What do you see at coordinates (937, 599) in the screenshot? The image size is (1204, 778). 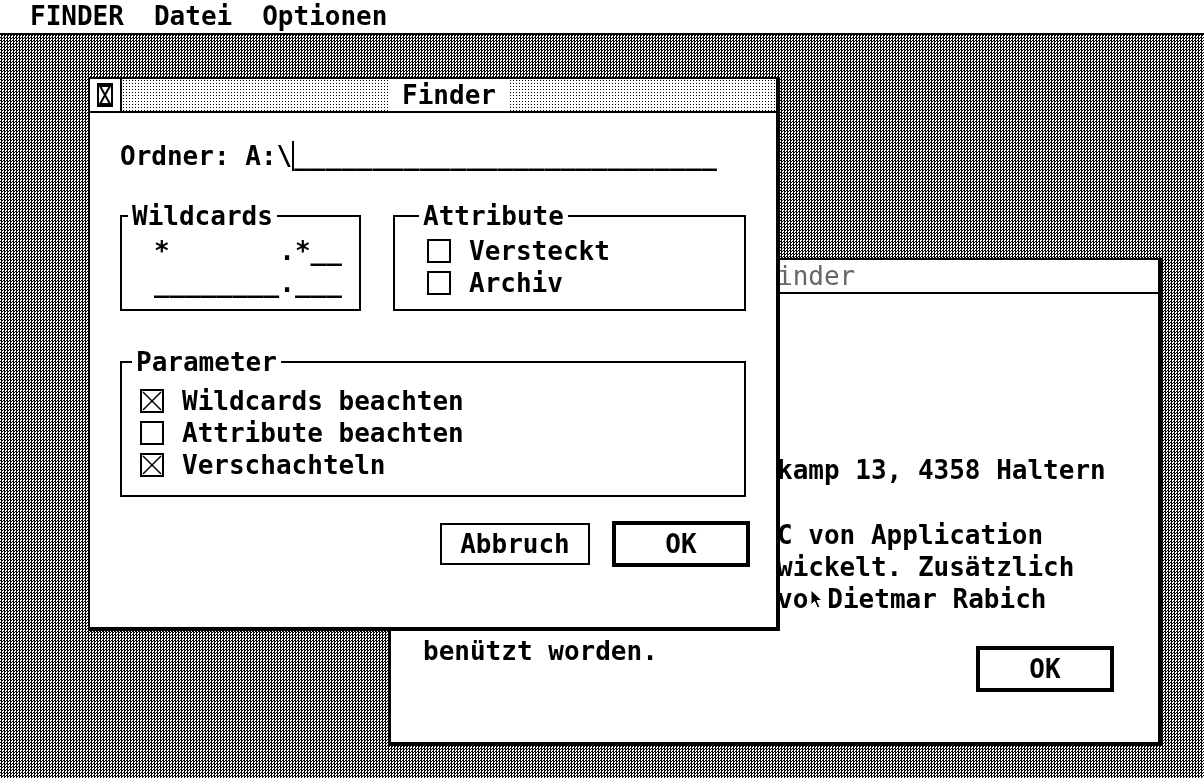 I see `dialog-text: Dietmar Rabich` at bounding box center [937, 599].